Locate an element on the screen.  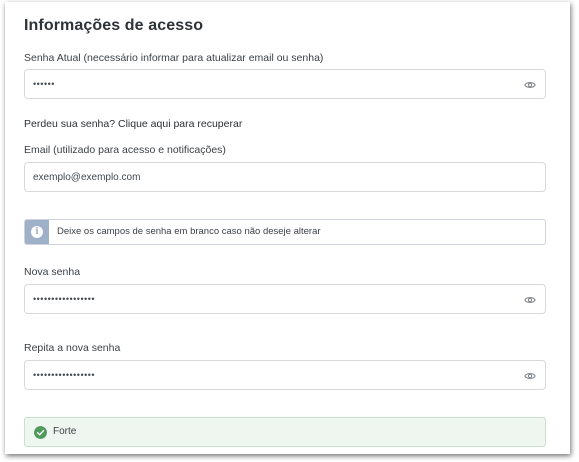
password-strength-text: Forte is located at coordinates (65, 431).